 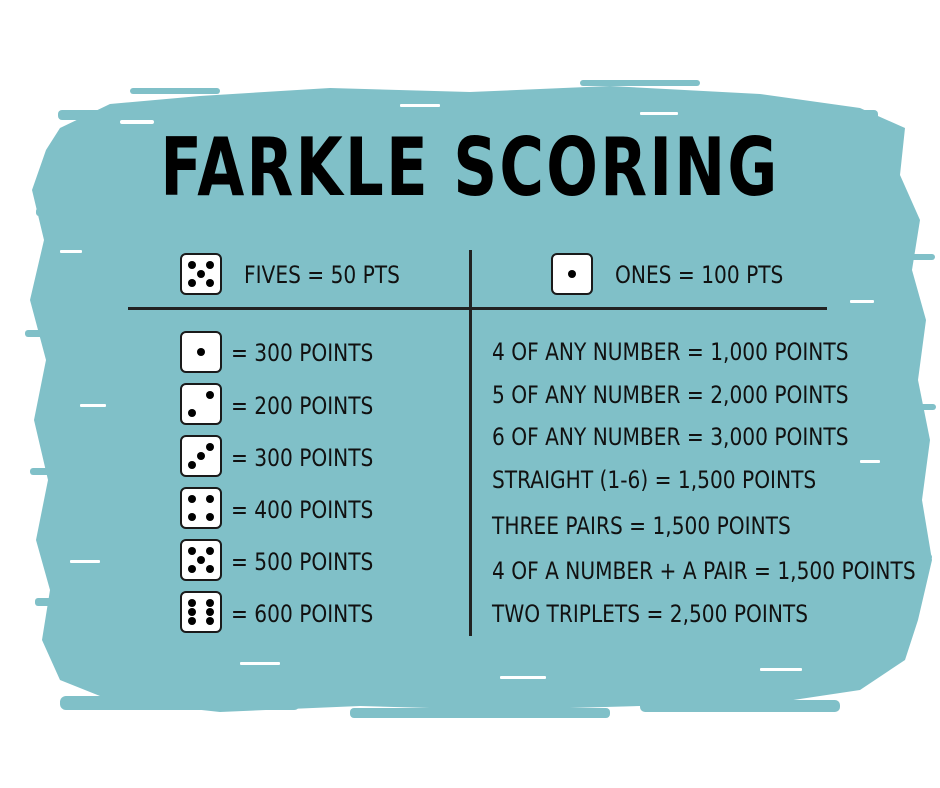 I want to click on triple-sixes-label: = 600 POINTS, so click(x=302, y=614).